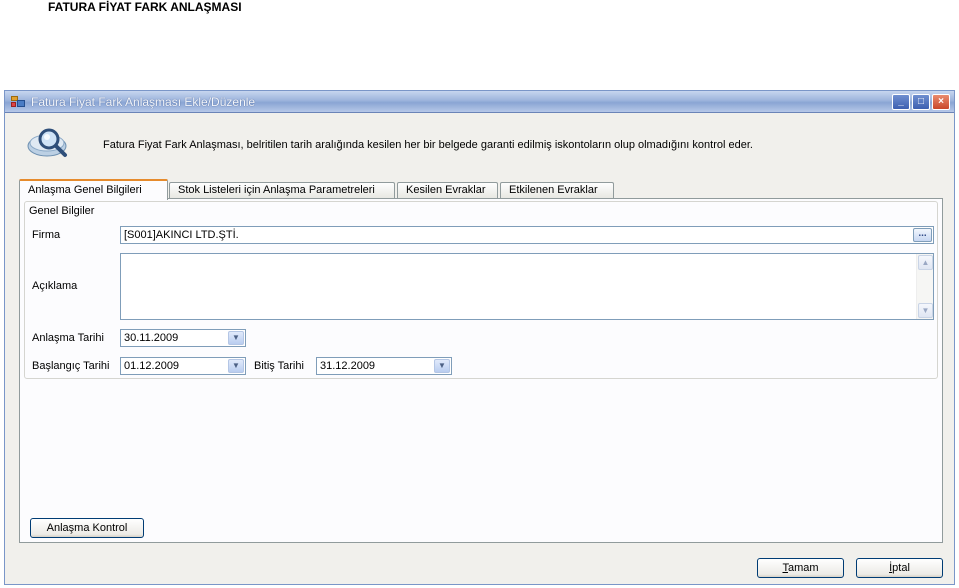  What do you see at coordinates (47, 142) in the screenshot?
I see `search-magnifier-icon` at bounding box center [47, 142].